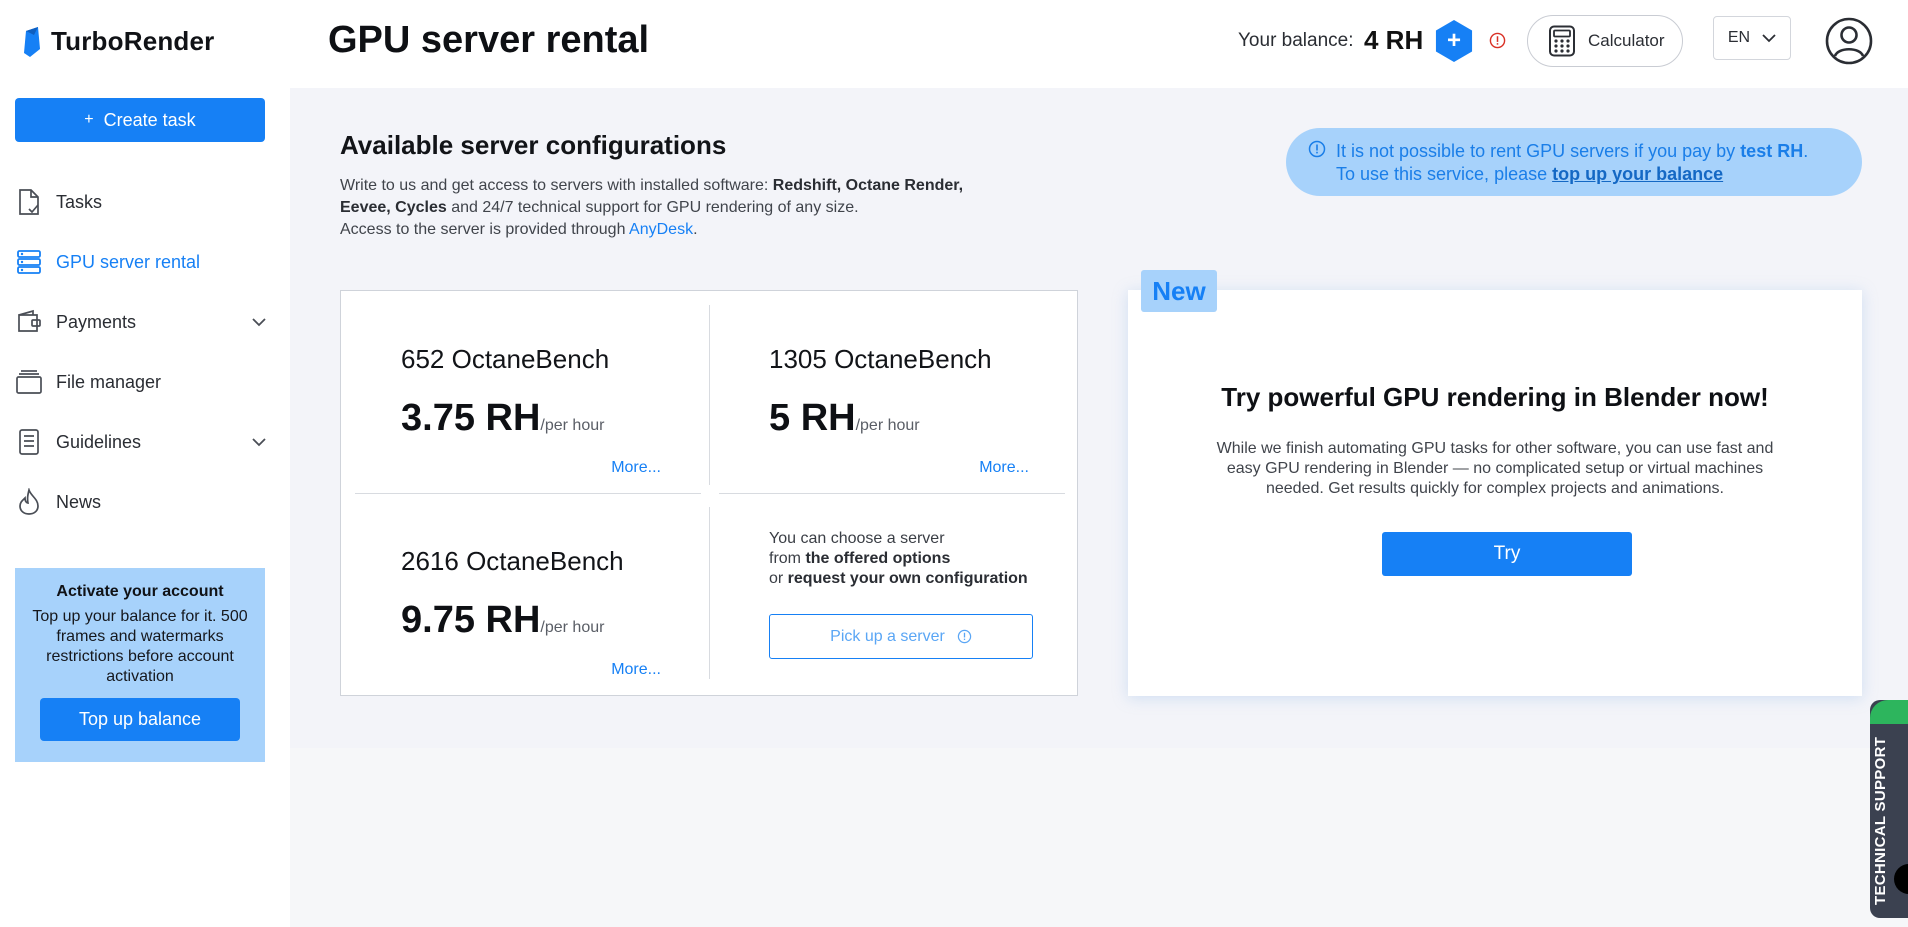  Describe the element at coordinates (89, 119) in the screenshot. I see `plus-icon: +` at that location.